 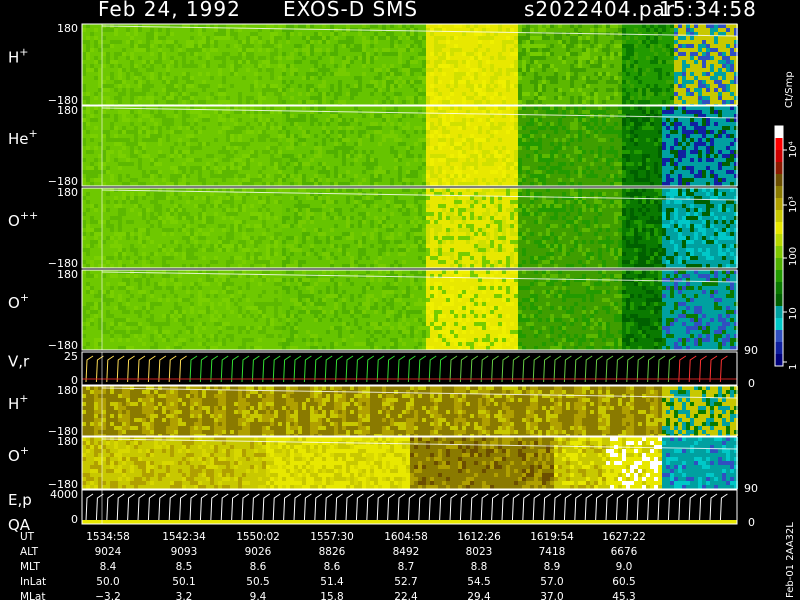 I want to click on table-cell: 8.9, so click(x=552, y=567).